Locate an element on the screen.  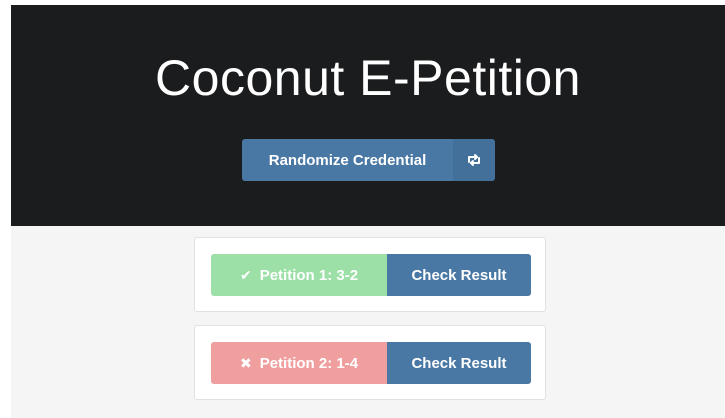
randomize-credential-button: Randomize Credential is located at coordinates (368, 160).